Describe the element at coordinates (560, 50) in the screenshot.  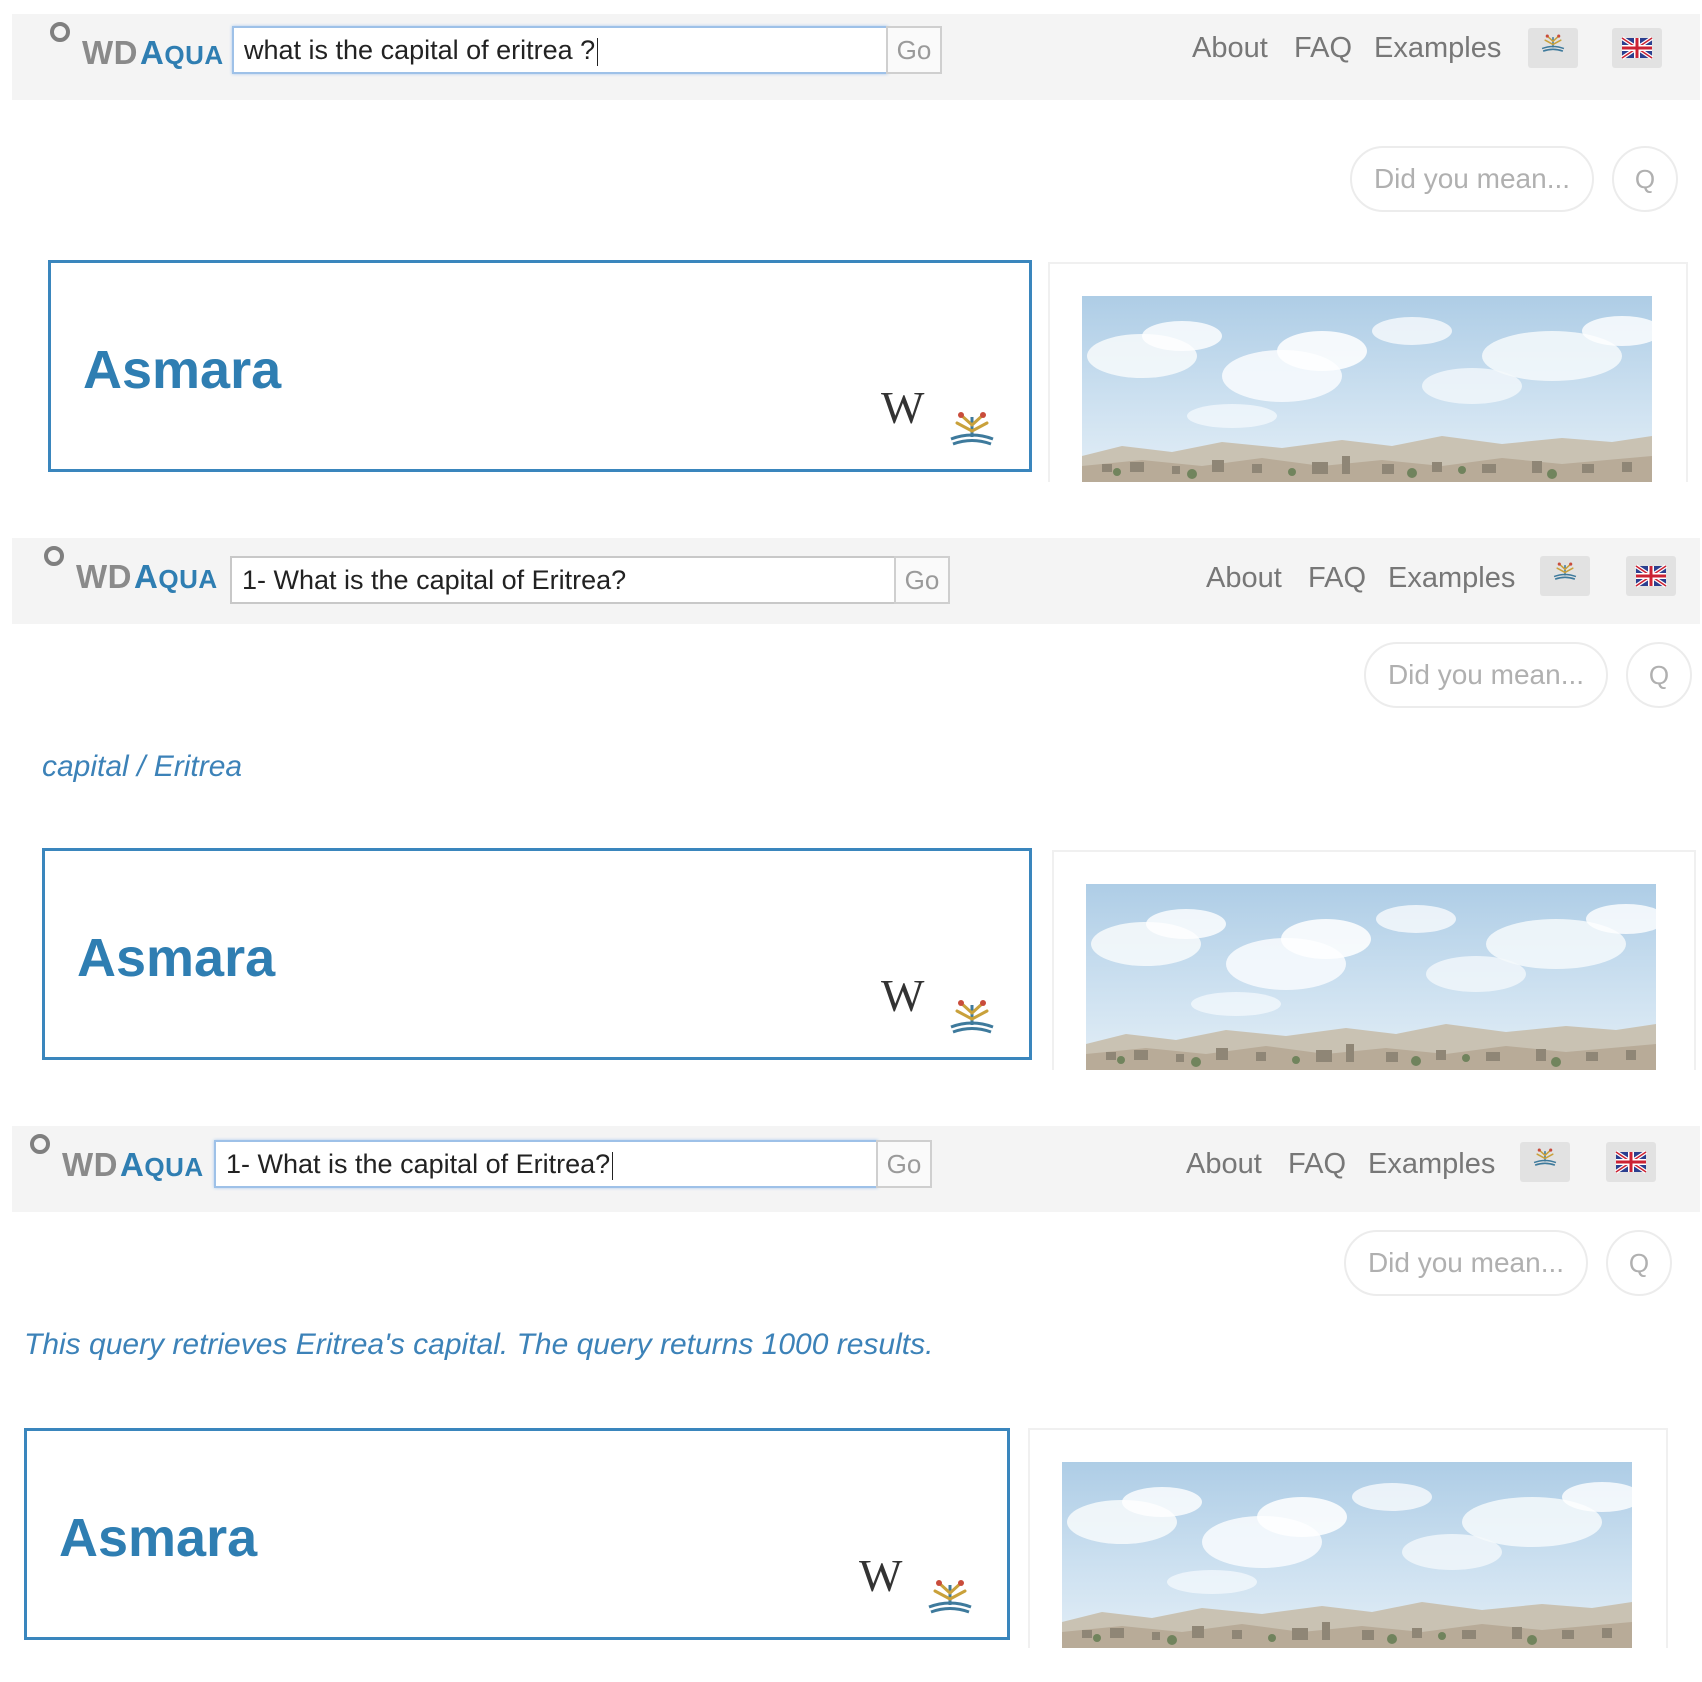
I see `search-input: what is the capital of eritrea ?` at that location.